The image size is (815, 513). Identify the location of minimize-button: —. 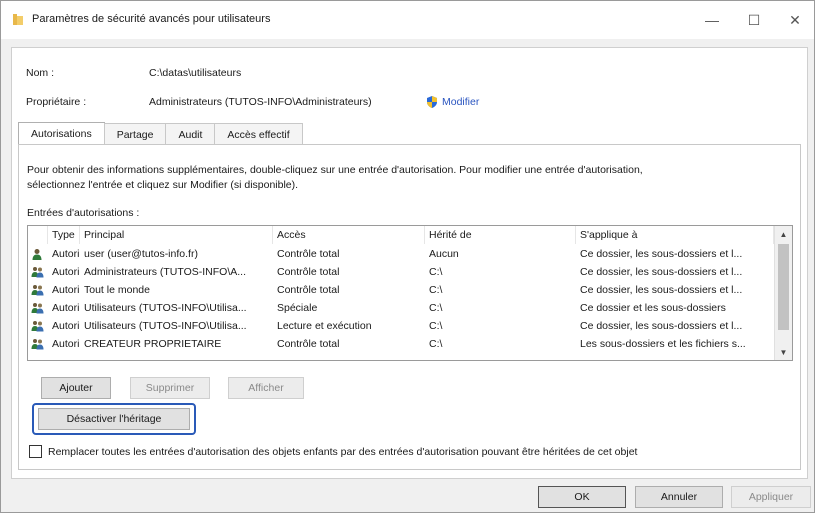
(712, 20).